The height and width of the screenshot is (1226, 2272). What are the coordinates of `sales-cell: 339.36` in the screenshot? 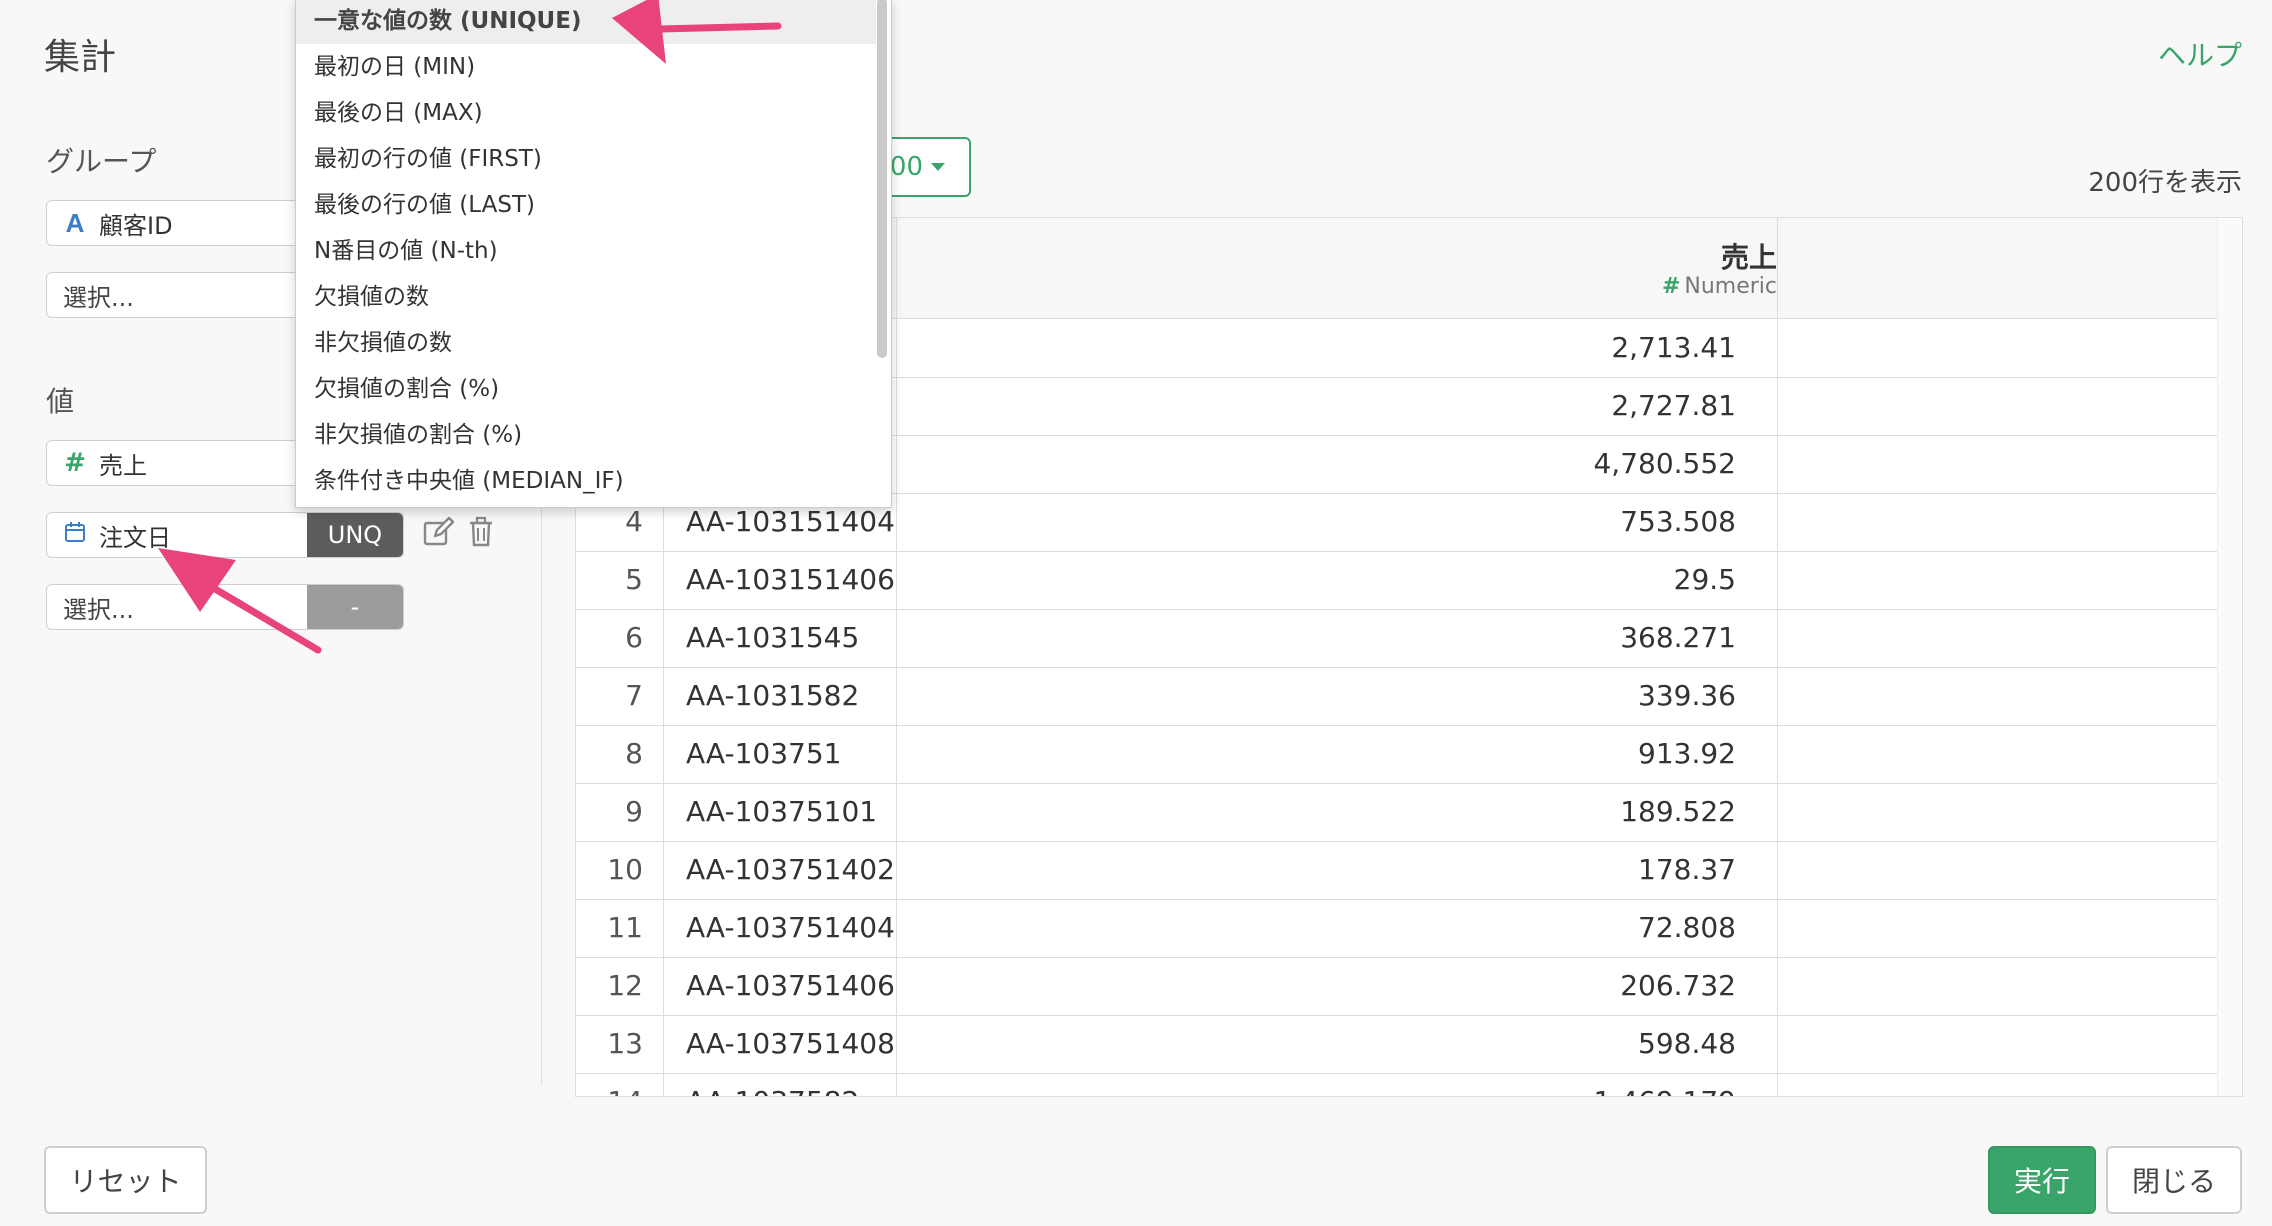 It's located at (1687, 695).